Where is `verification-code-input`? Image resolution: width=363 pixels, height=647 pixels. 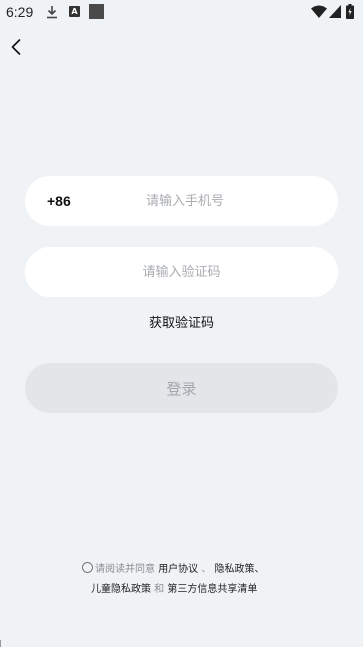
verification-code-input is located at coordinates (181, 272).